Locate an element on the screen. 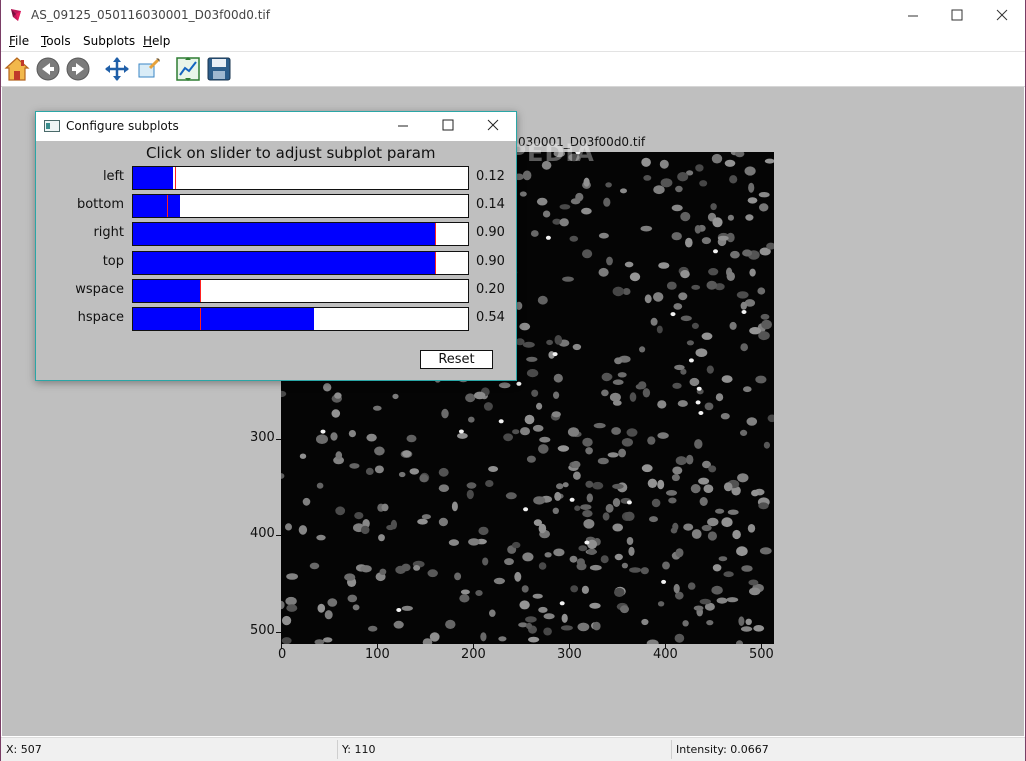  slider-initial-marker is located at coordinates (175, 178).